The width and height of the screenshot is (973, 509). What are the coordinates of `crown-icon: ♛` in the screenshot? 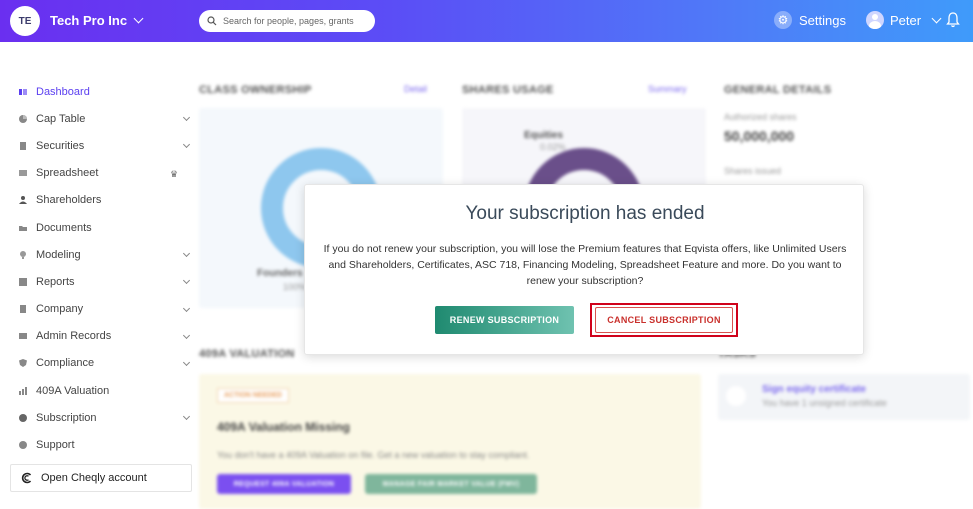 It's located at (174, 173).